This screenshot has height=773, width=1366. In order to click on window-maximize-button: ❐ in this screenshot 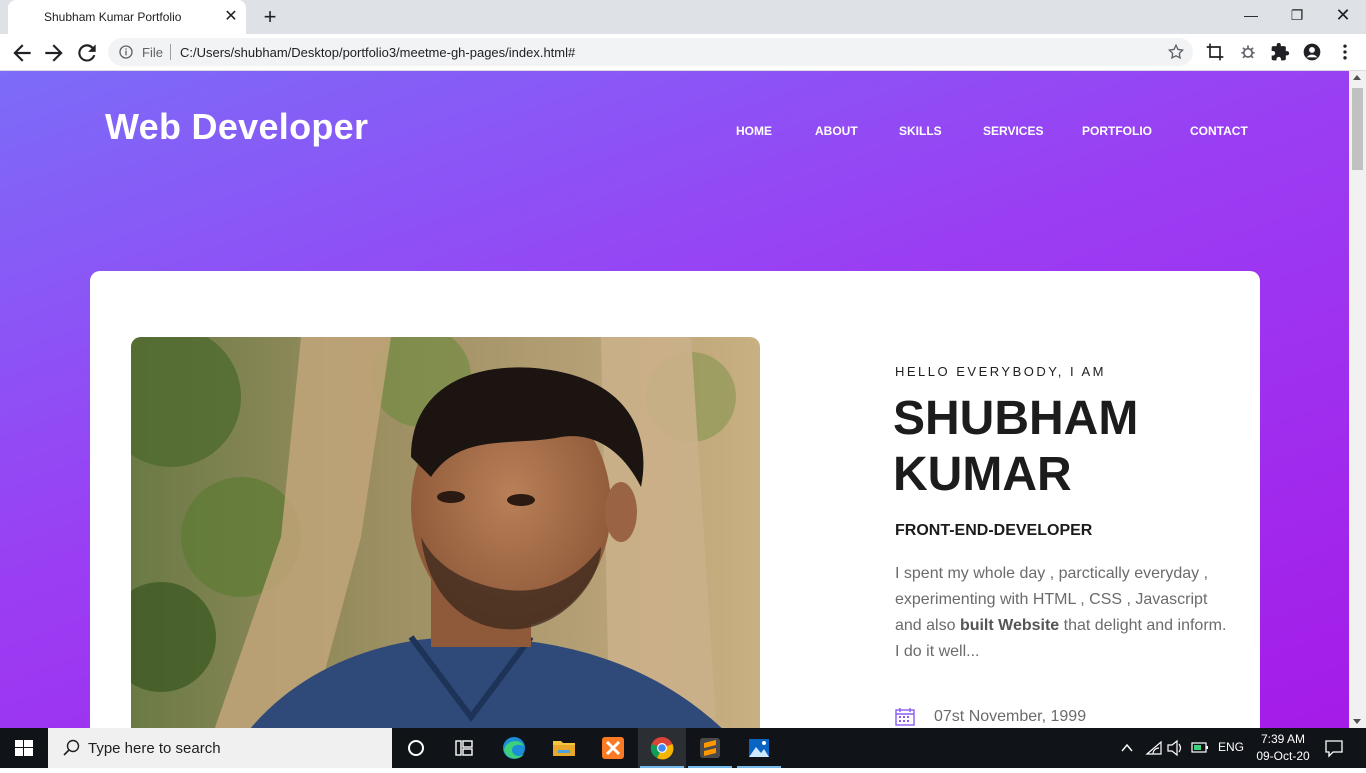, I will do `click(1297, 15)`.